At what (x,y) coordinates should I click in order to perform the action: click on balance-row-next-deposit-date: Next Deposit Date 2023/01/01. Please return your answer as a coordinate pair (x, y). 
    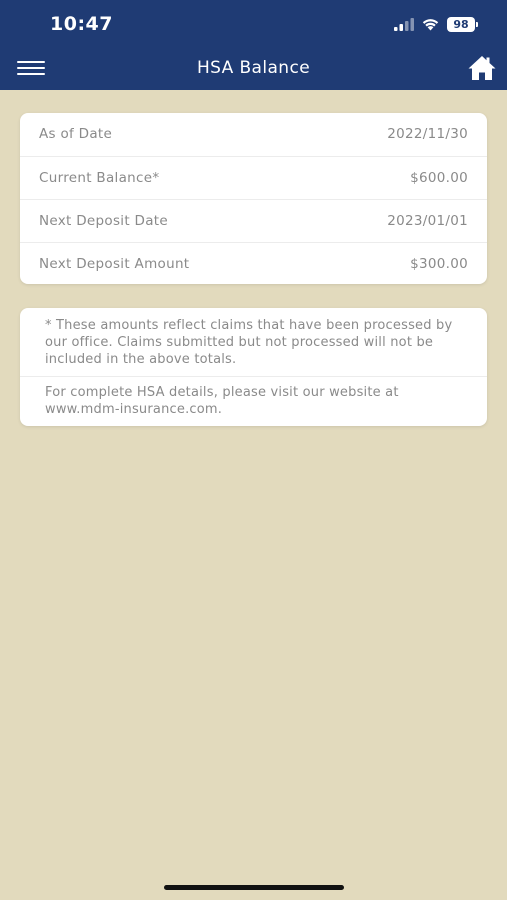
    Looking at the image, I should click on (253, 220).